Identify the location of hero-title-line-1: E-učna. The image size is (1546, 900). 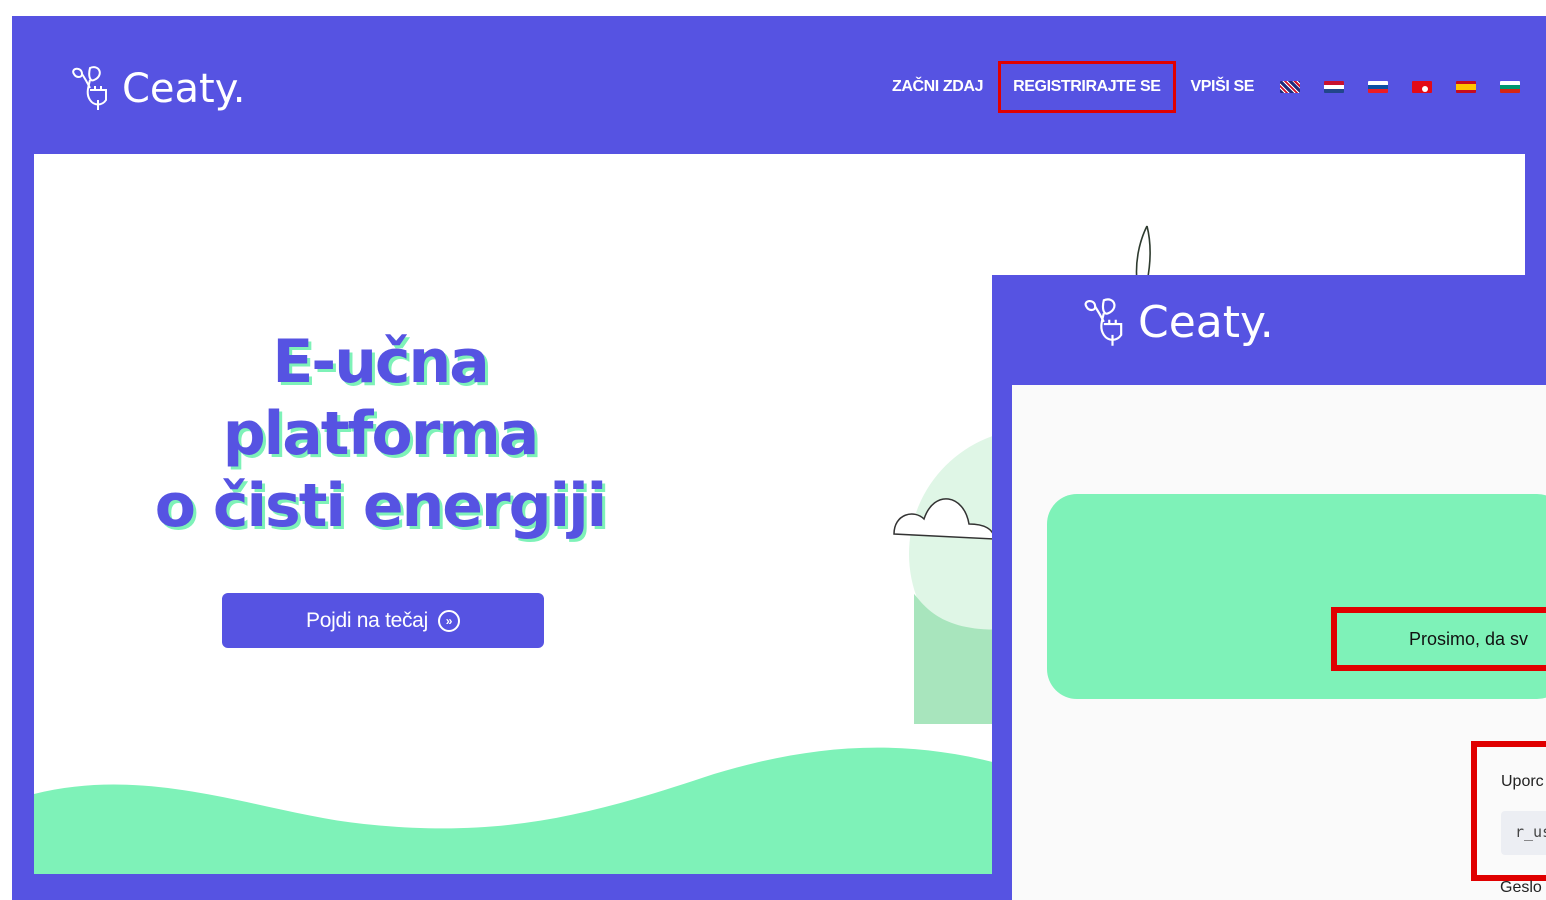
(380, 362).